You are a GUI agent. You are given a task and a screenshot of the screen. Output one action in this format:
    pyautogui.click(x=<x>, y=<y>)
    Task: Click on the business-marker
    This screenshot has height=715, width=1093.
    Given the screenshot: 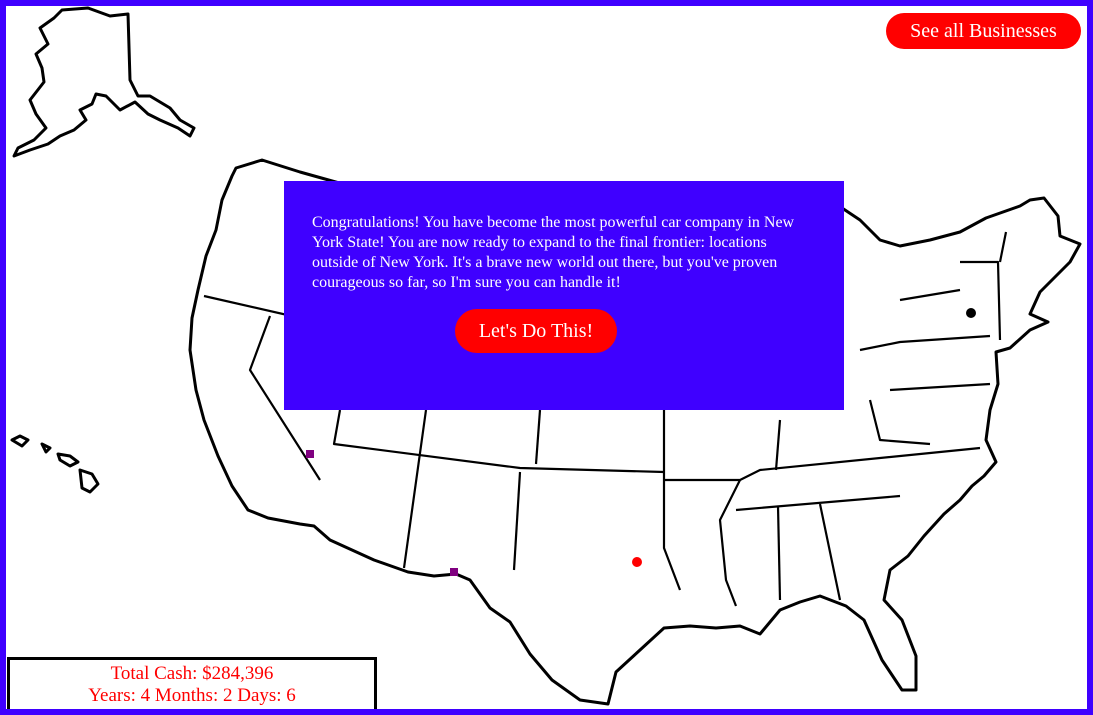 What is the action you would take?
    pyautogui.click(x=637, y=562)
    